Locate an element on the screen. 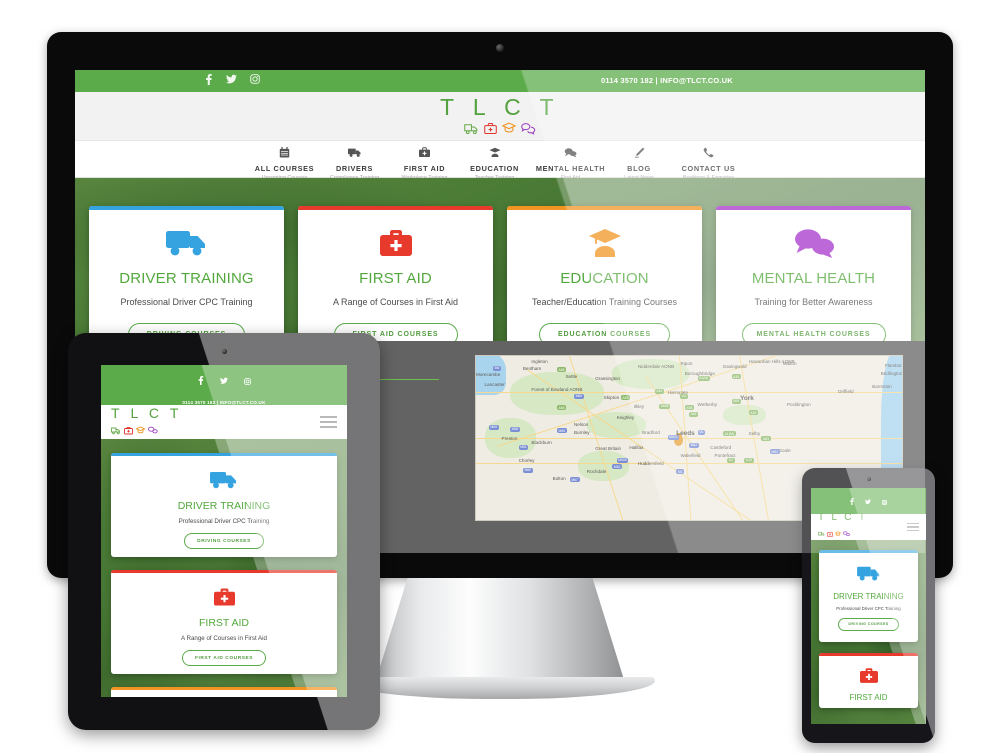 The image size is (1000, 753). logo-icon-row is located at coordinates (146, 431).